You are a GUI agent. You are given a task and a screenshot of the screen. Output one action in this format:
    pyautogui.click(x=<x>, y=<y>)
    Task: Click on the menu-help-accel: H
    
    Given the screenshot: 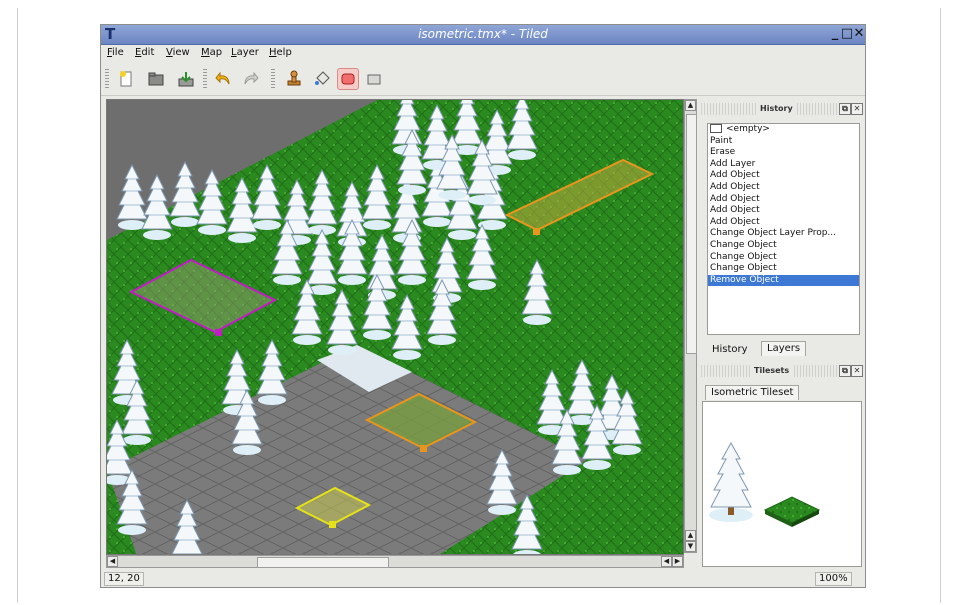 What is the action you would take?
    pyautogui.click(x=273, y=52)
    